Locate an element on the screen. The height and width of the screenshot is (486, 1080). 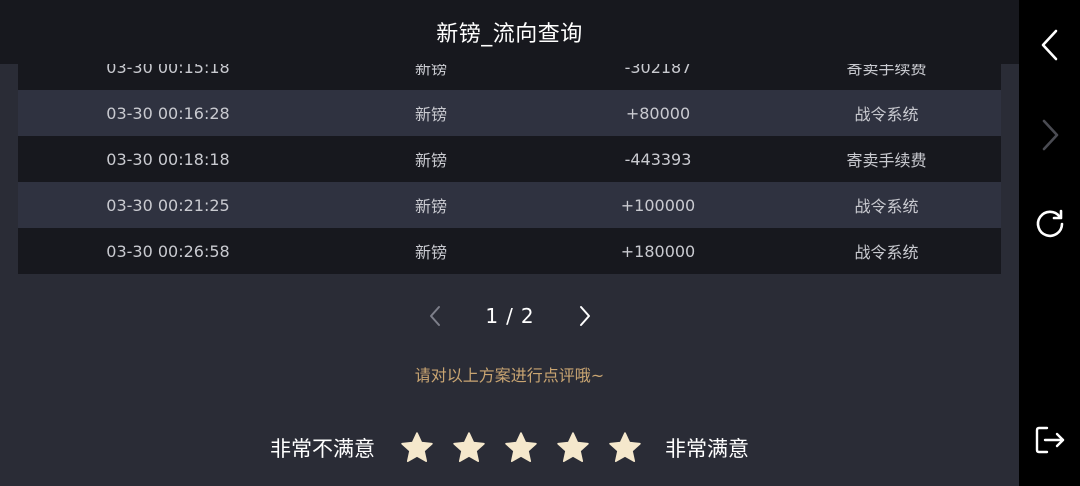
amount-cell: +80000 is located at coordinates (658, 113).